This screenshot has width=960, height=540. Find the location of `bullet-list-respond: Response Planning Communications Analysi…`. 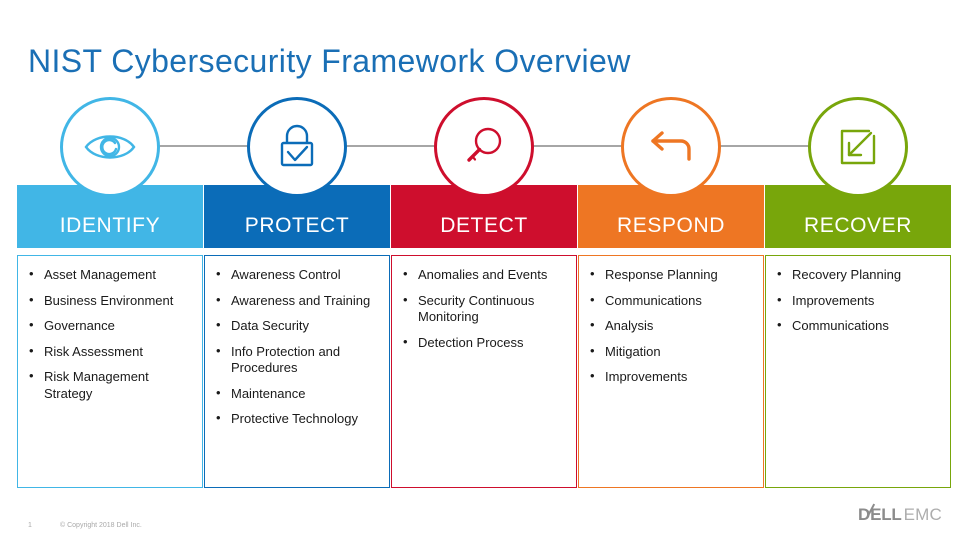

bullet-list-respond: Response Planning Communications Analysi… is located at coordinates (671, 326).